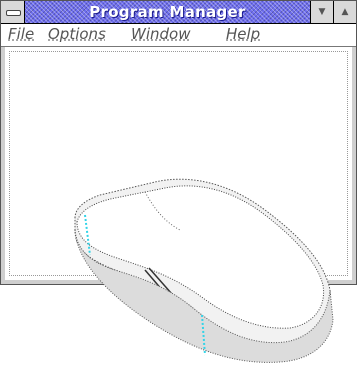 This screenshot has width=357, height=372. I want to click on menu-bar: File Options Window Help, so click(178, 35).